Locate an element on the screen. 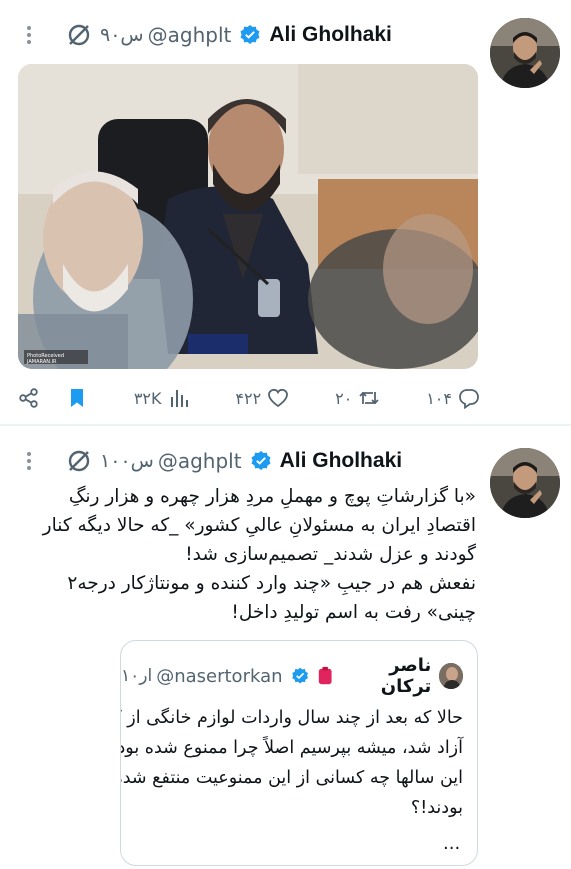 This screenshot has height=869, width=571. quoted-tweet-time: ۱۰ار is located at coordinates (137, 676).